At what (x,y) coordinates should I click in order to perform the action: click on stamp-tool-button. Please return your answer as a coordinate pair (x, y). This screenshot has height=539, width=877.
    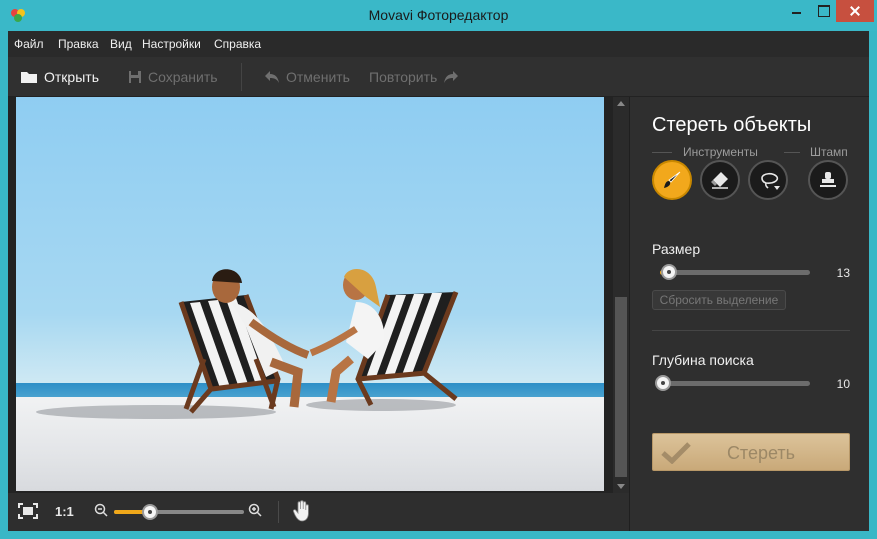
    Looking at the image, I should click on (828, 180).